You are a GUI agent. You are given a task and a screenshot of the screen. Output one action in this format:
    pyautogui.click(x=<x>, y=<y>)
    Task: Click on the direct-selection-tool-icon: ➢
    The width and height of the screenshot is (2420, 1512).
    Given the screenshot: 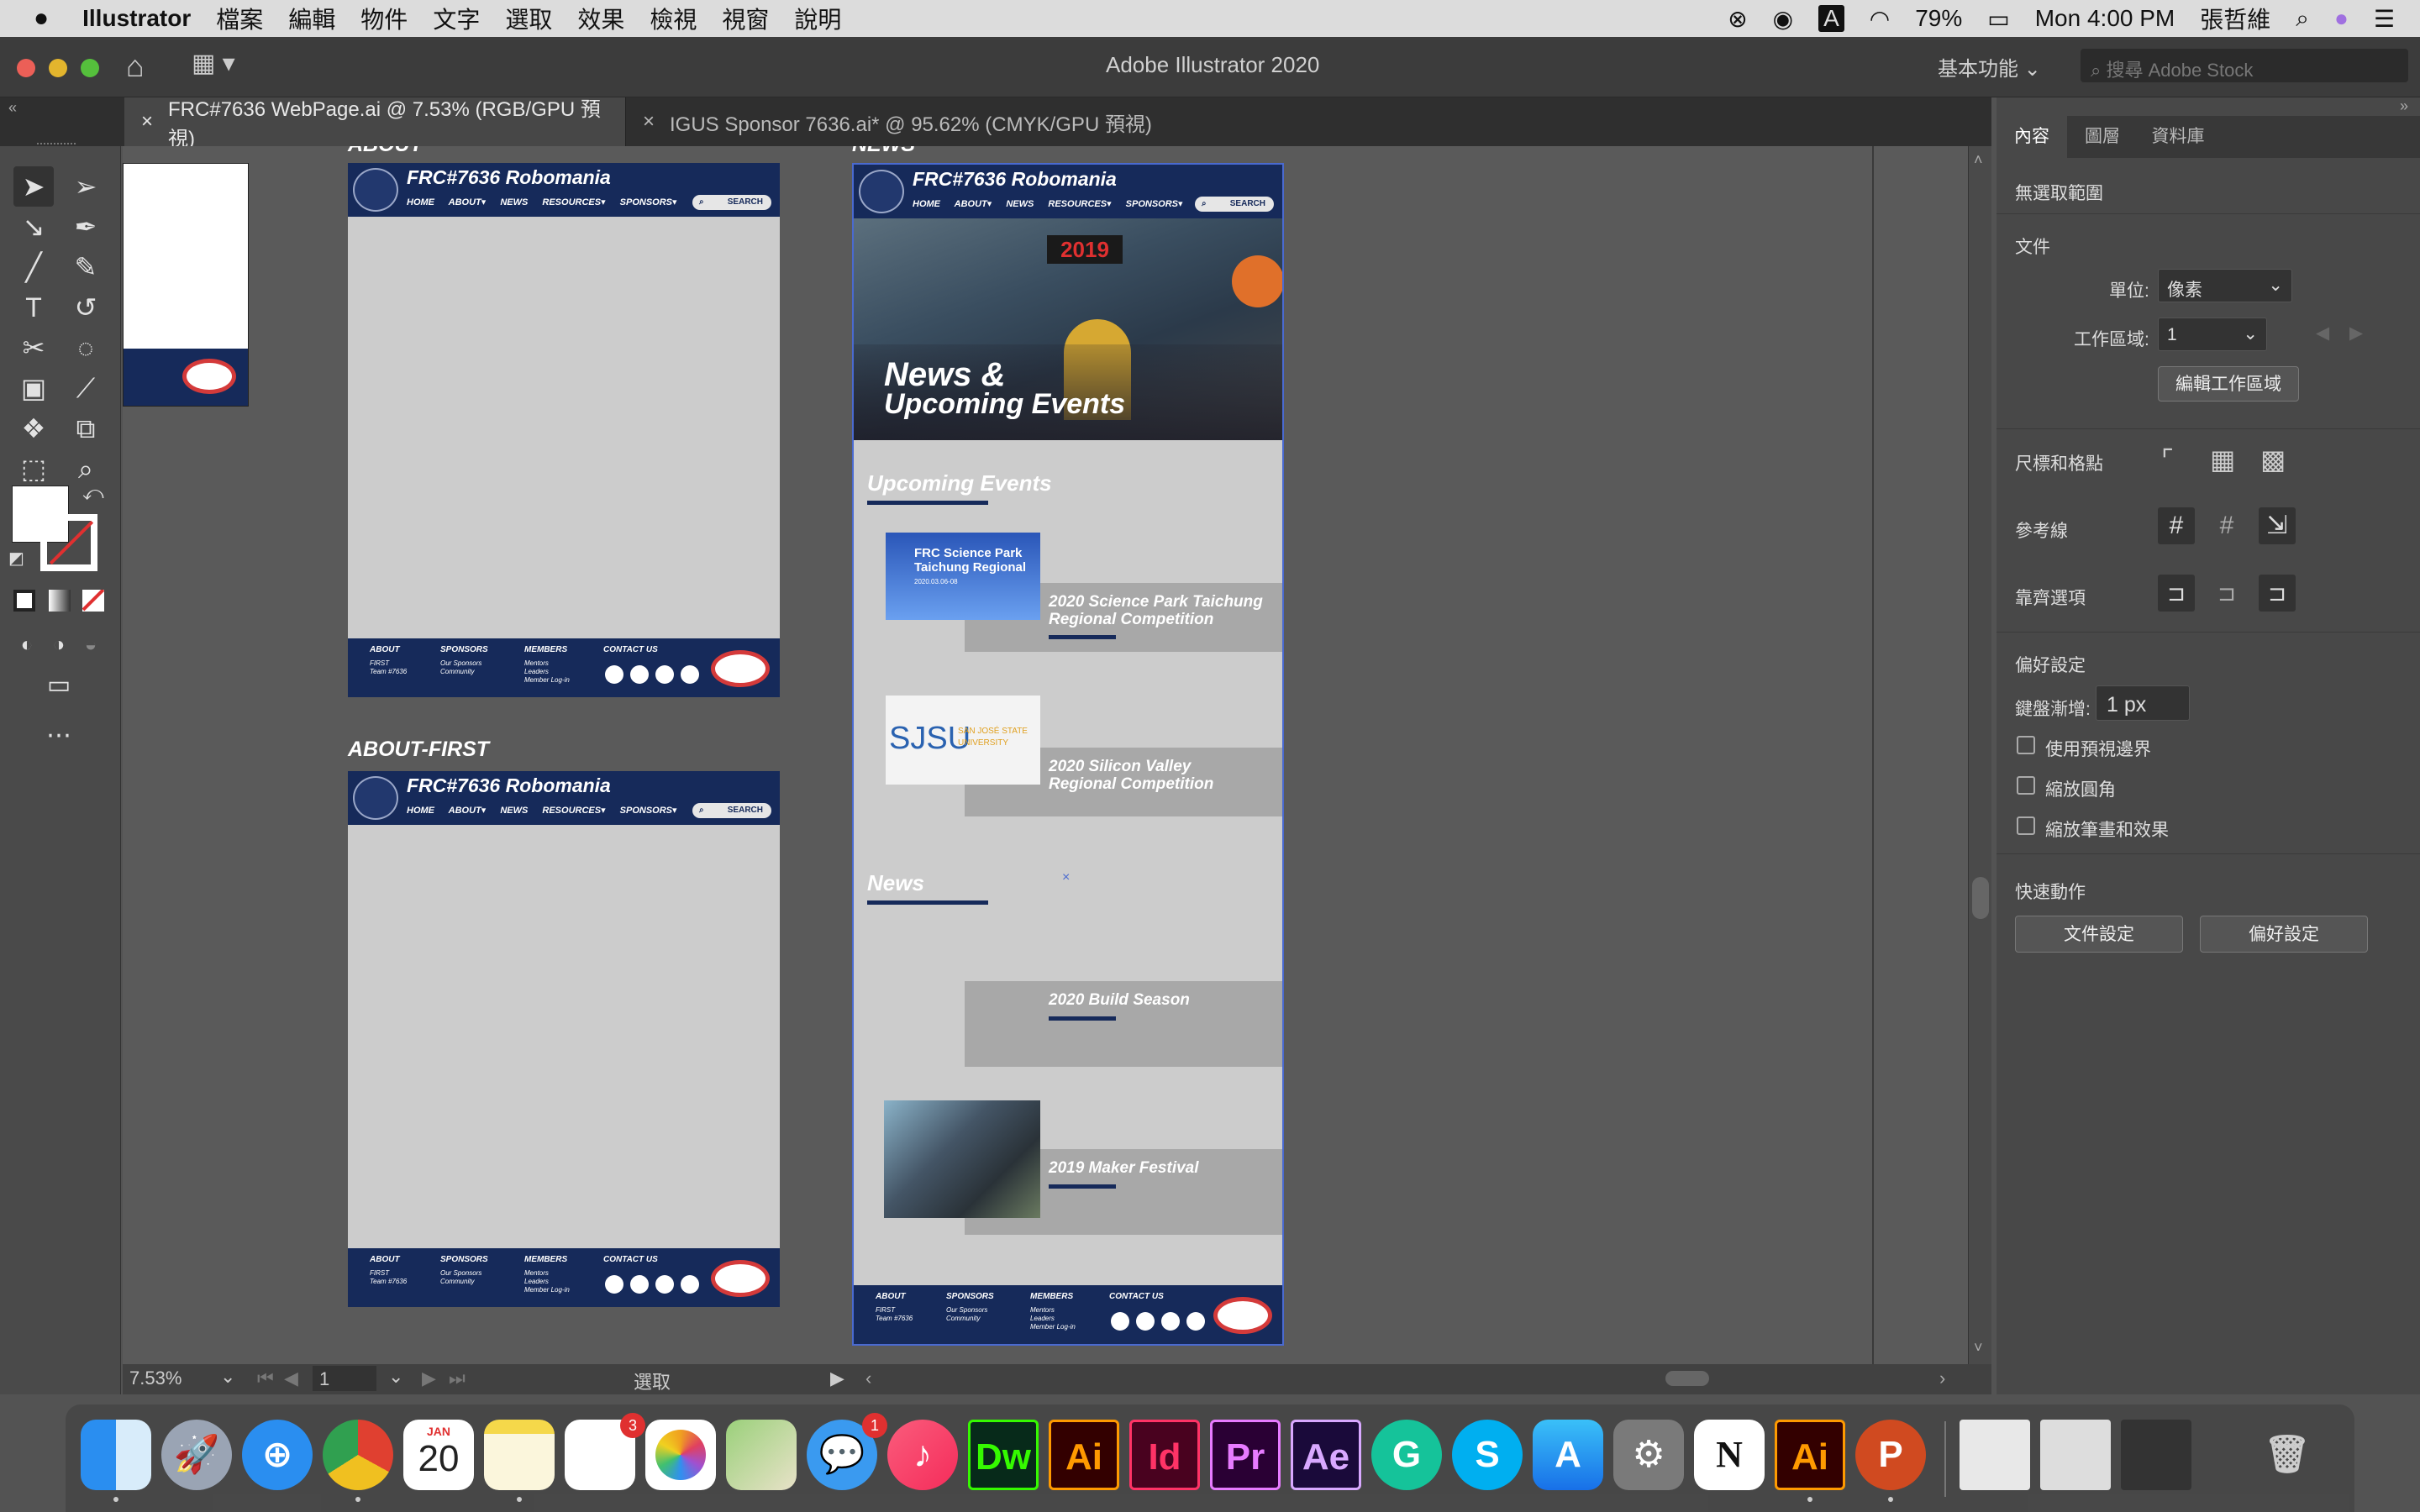 What is the action you would take?
    pyautogui.click(x=86, y=186)
    